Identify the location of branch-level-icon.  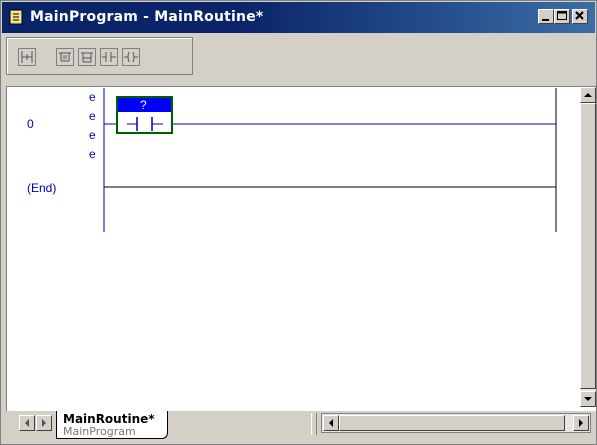
(87, 57).